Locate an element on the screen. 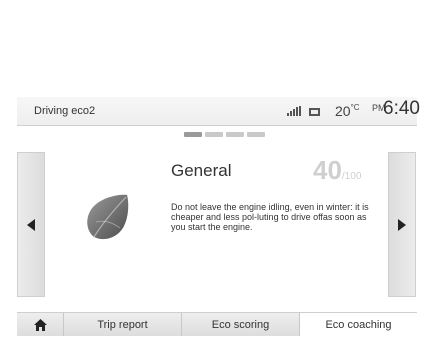 The width and height of the screenshot is (429, 338). tab-eco-scoring: Eco scoring is located at coordinates (241, 324).